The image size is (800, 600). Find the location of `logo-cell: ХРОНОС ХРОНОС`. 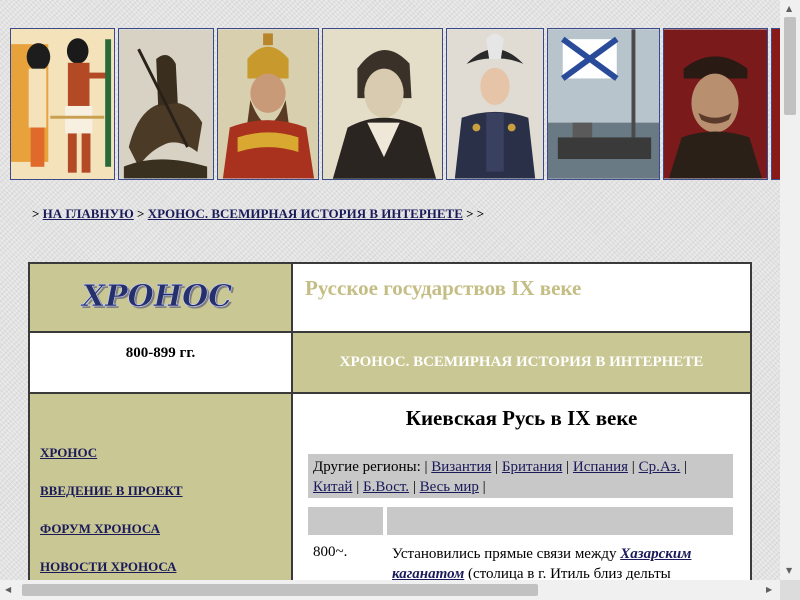

logo-cell: ХРОНОС ХРОНОС is located at coordinates (160, 297).